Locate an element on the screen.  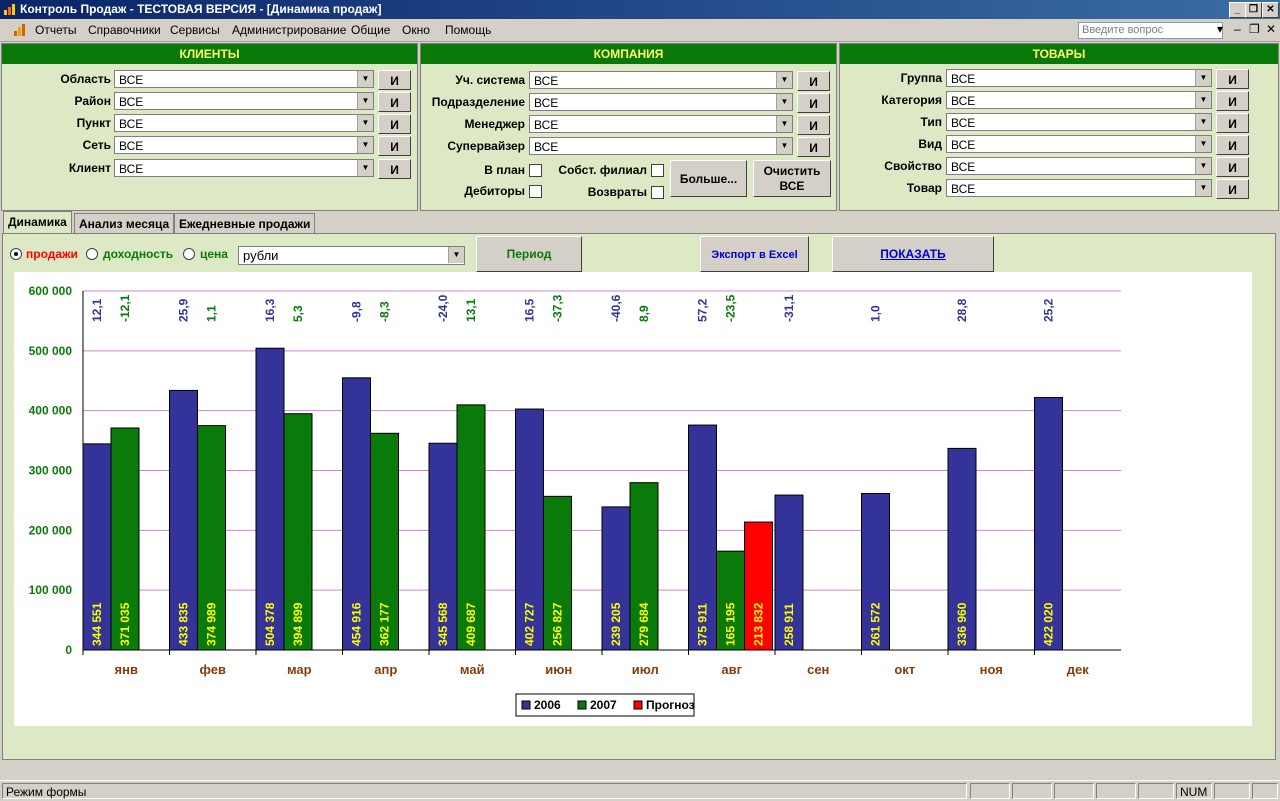
x-tick-label: дек is located at coordinates (1078, 669).